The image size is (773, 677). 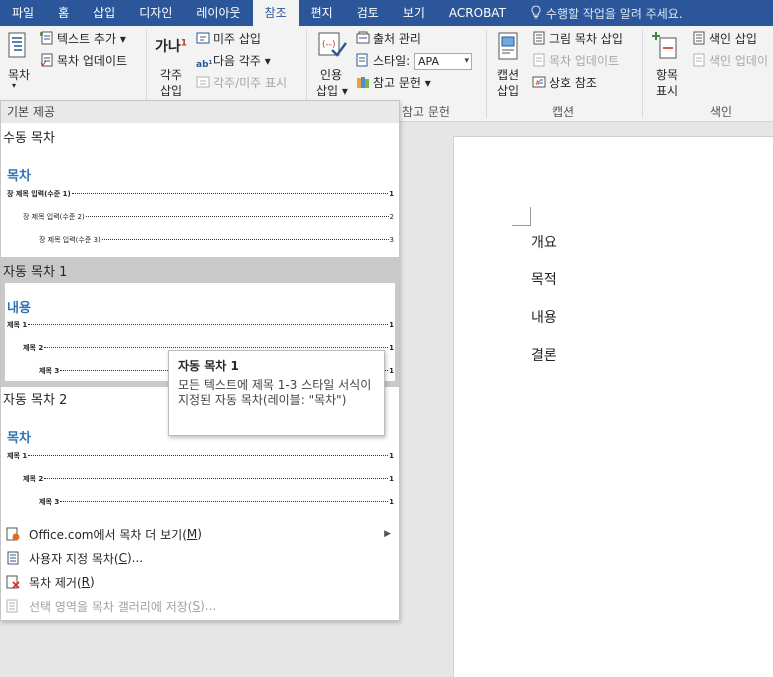 What do you see at coordinates (250, 83) in the screenshot?
I see `show-notes-label: 각주/미주 표시` at bounding box center [250, 83].